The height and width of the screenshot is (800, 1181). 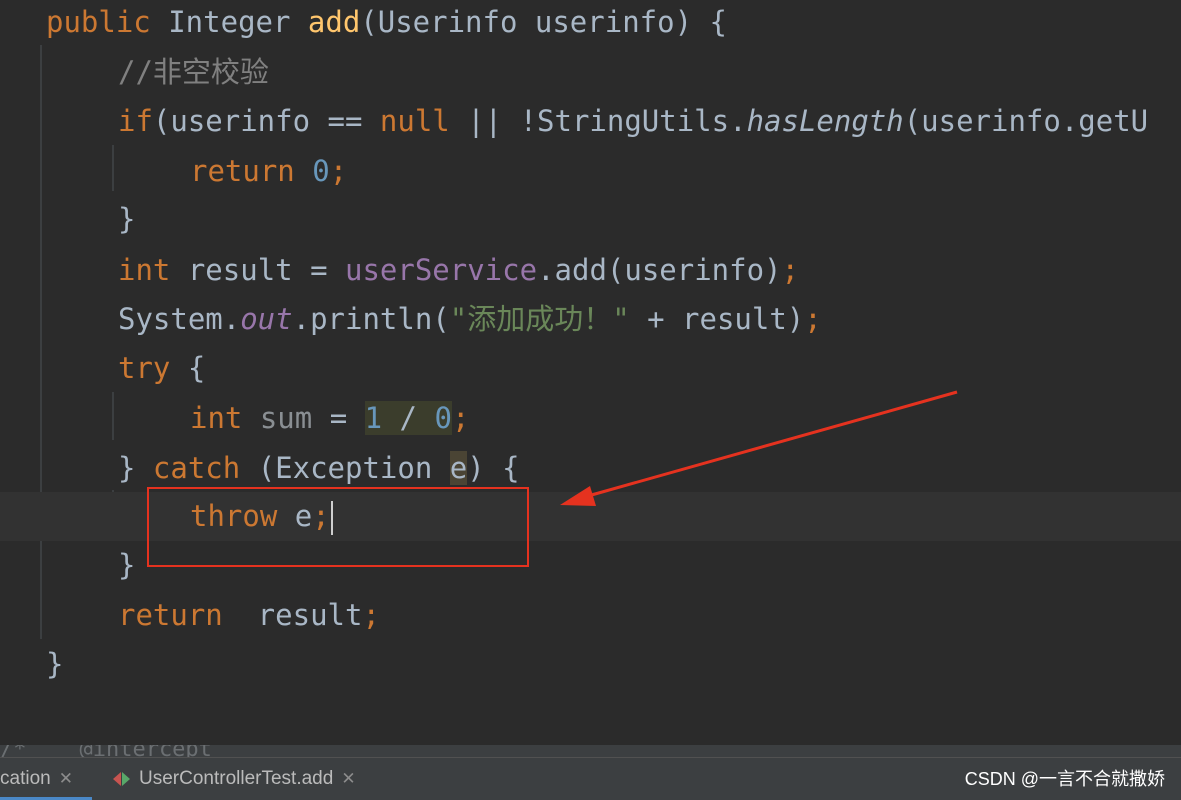 I want to click on field-name: userService, so click(x=441, y=270).